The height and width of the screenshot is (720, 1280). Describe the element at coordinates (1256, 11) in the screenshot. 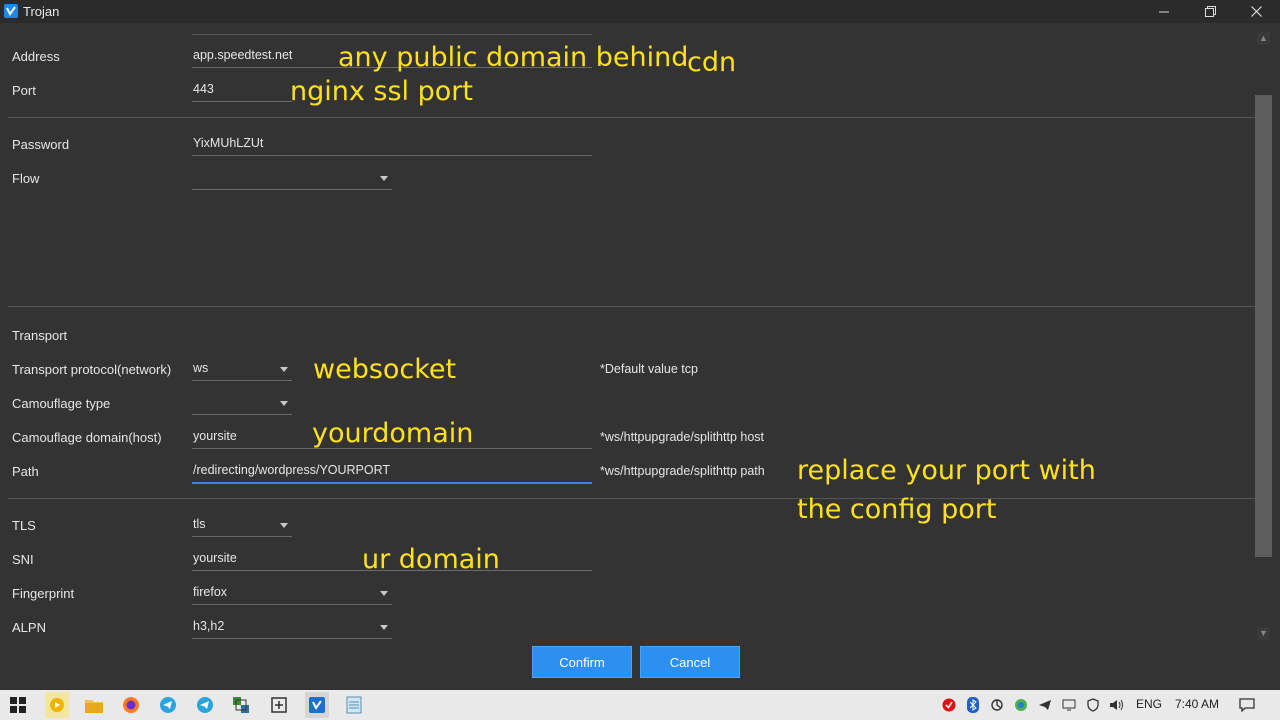

I see `close-button` at that location.